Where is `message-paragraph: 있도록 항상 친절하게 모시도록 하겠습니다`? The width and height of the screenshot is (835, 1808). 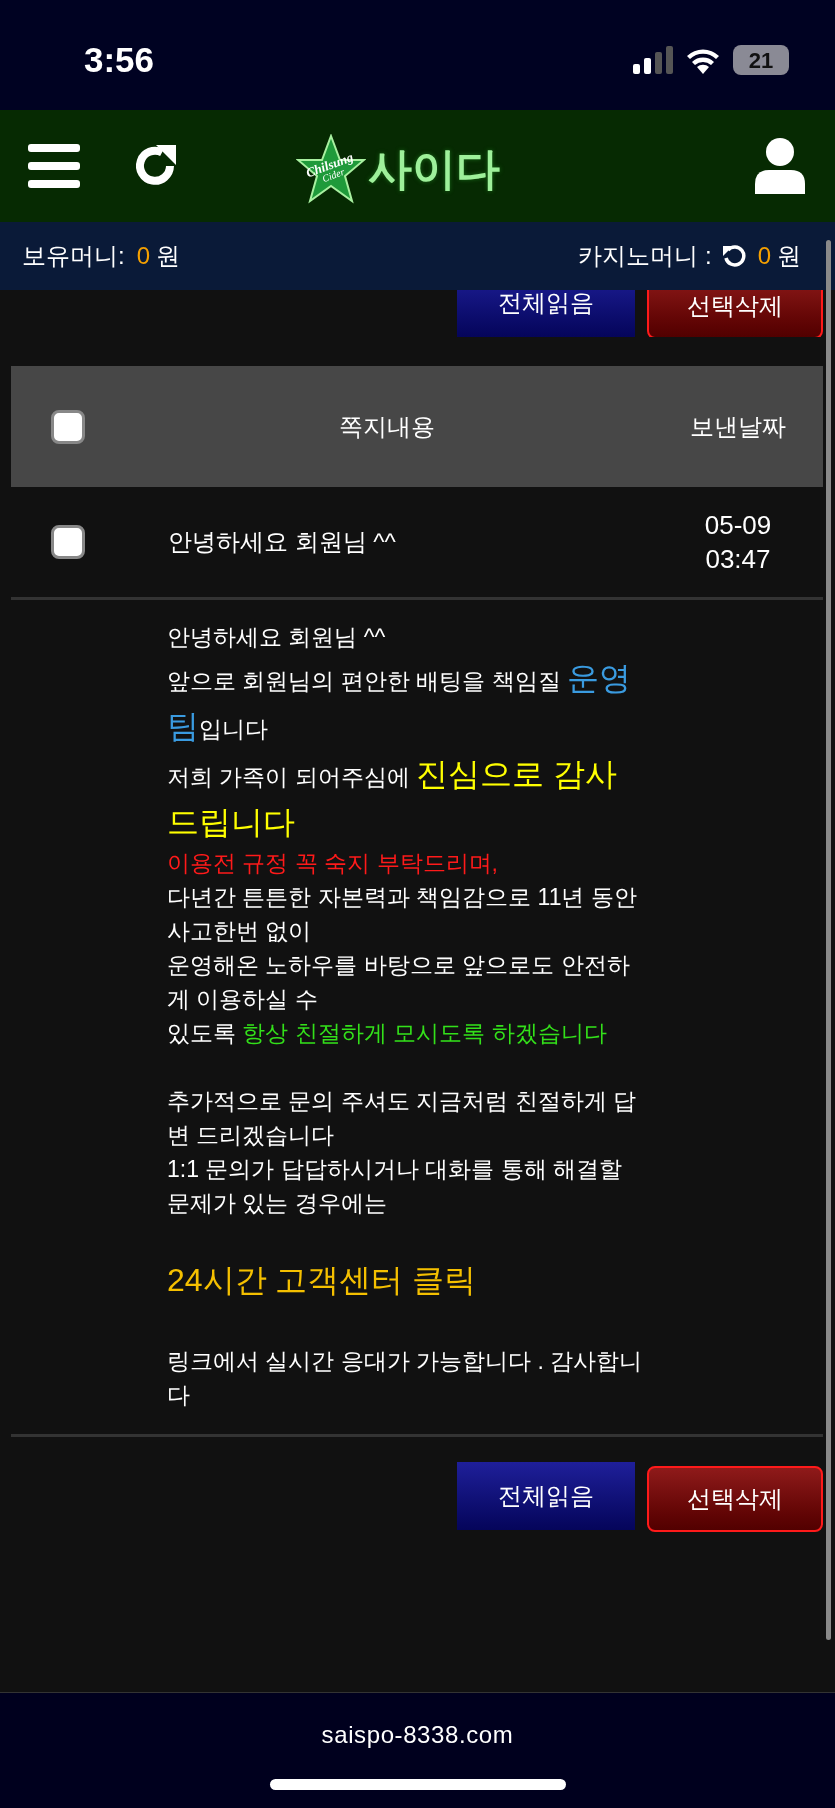 message-paragraph: 있도록 항상 친절하게 모시도록 하겠습니다 is located at coordinates (387, 1033).